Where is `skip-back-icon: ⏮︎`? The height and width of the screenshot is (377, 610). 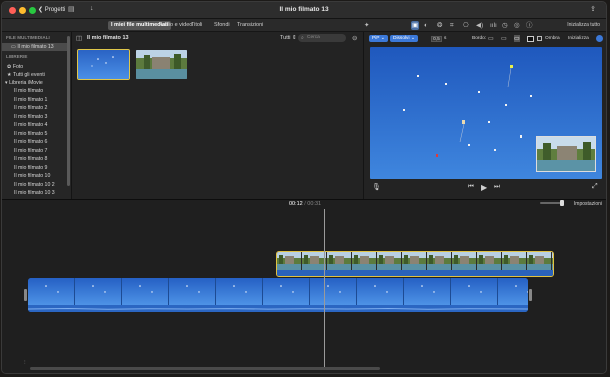 skip-back-icon: ⏮︎ is located at coordinates (471, 187).